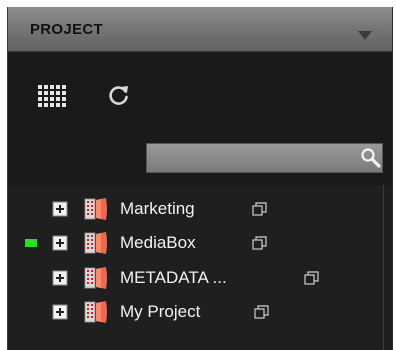 Image resolution: width=396 pixels, height=350 pixels. I want to click on search-input, so click(264, 158).